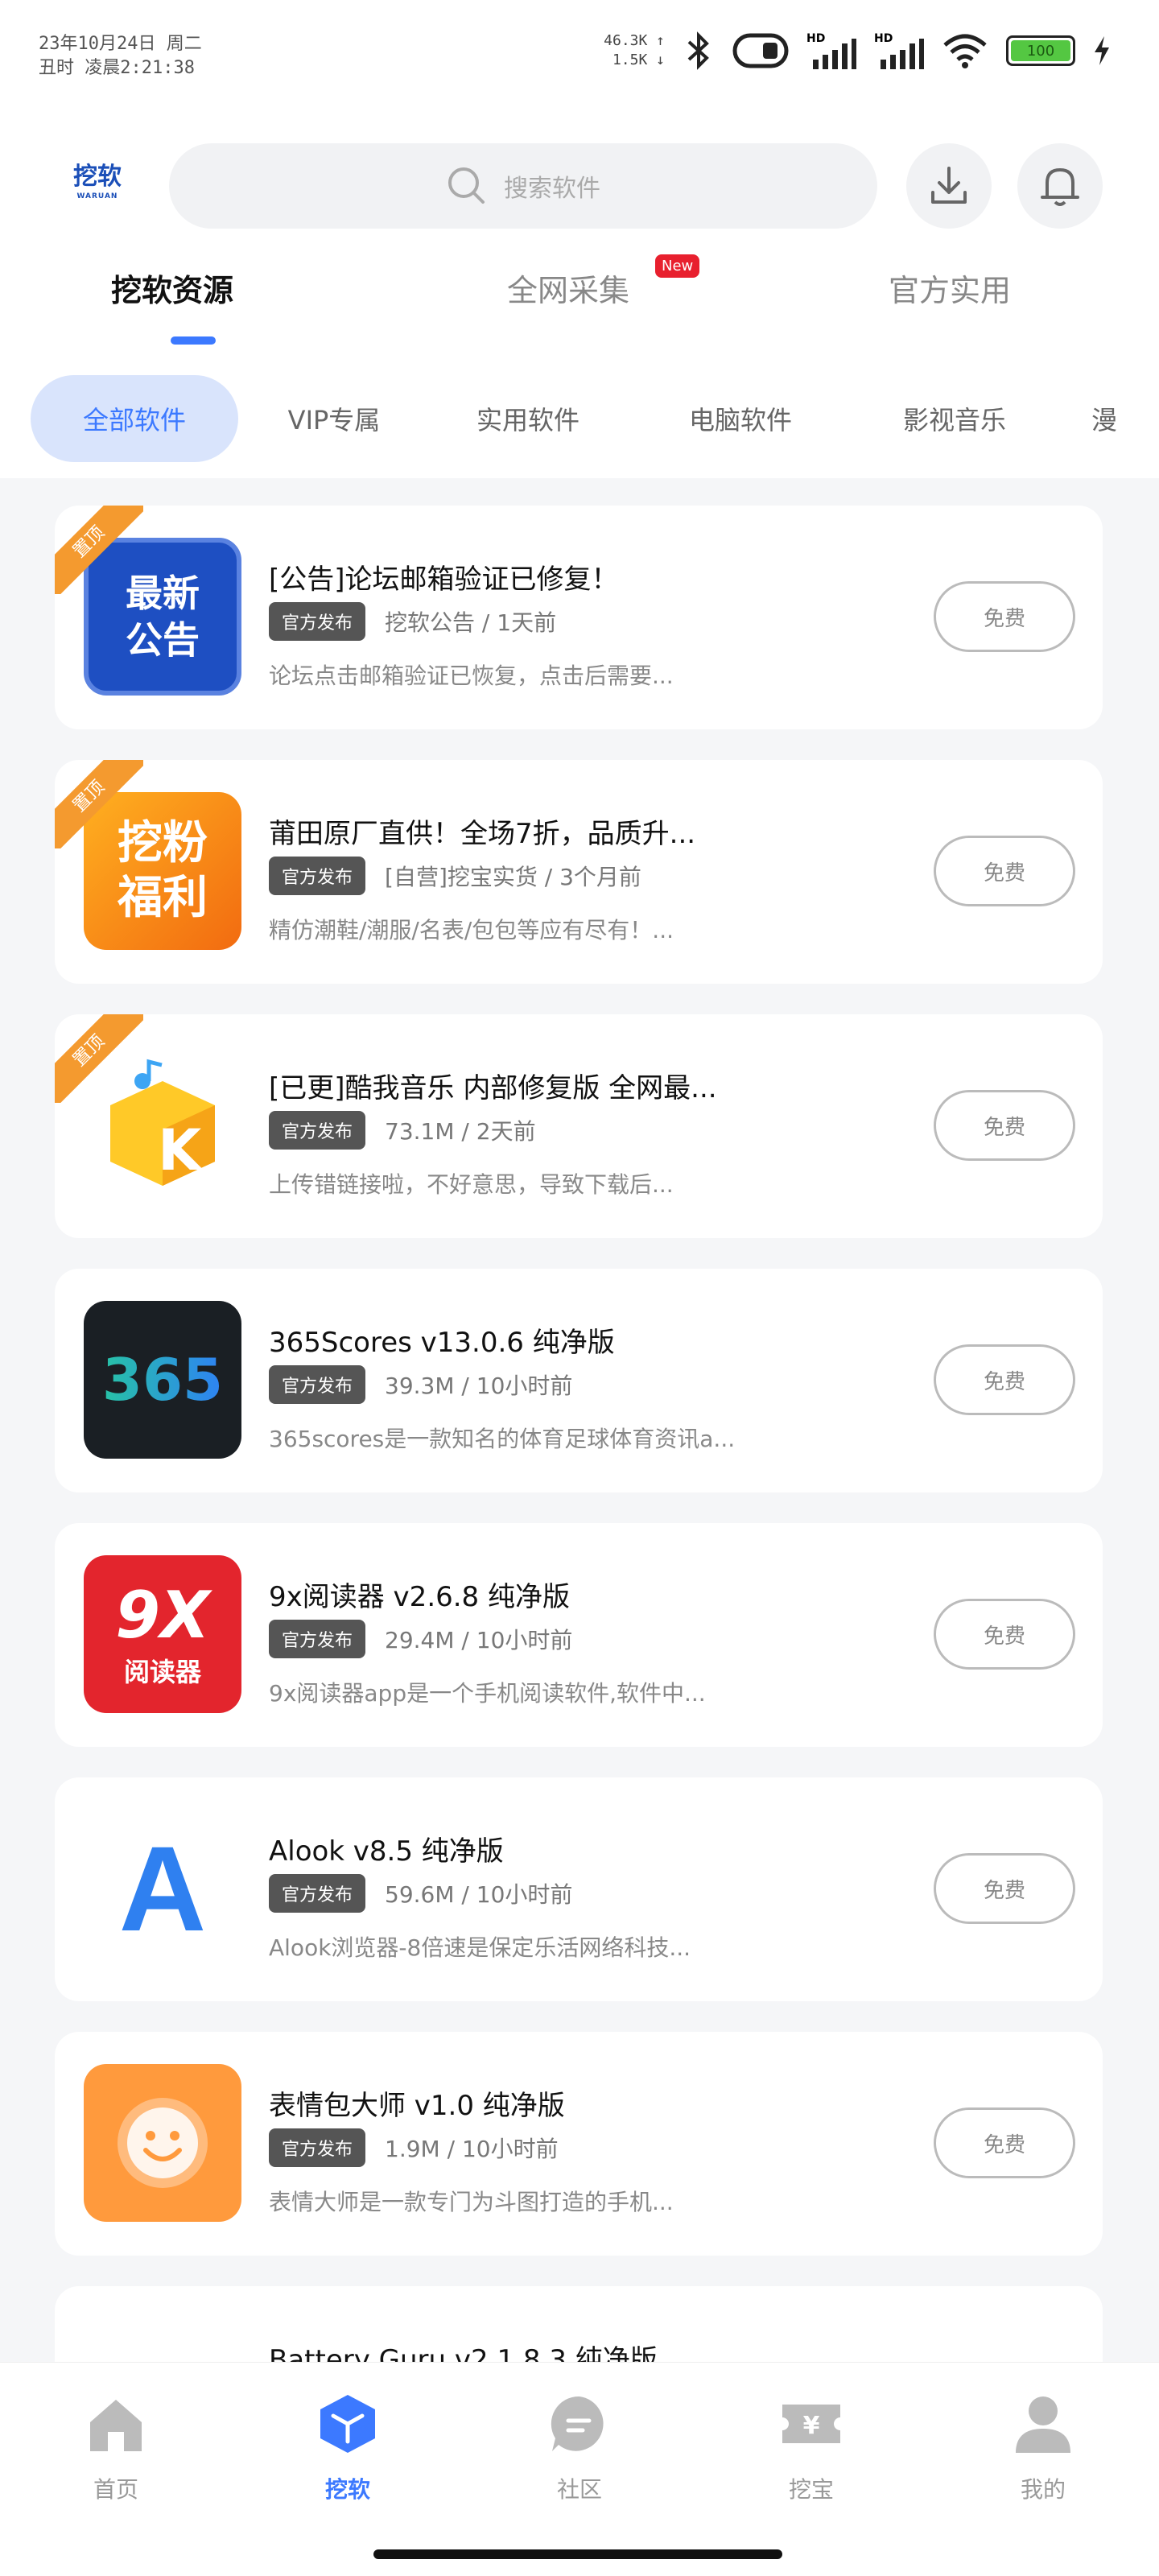  I want to click on home-icon, so click(116, 2425).